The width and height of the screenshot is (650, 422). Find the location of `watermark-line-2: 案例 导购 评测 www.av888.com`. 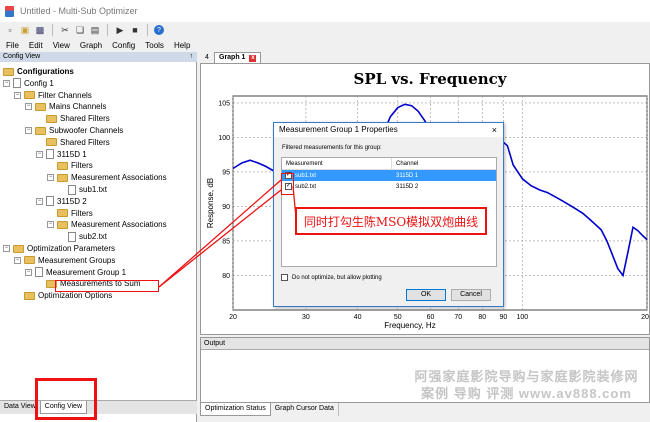

watermark-line-2: 案例 导购 评测 www.av888.com is located at coordinates (526, 393).